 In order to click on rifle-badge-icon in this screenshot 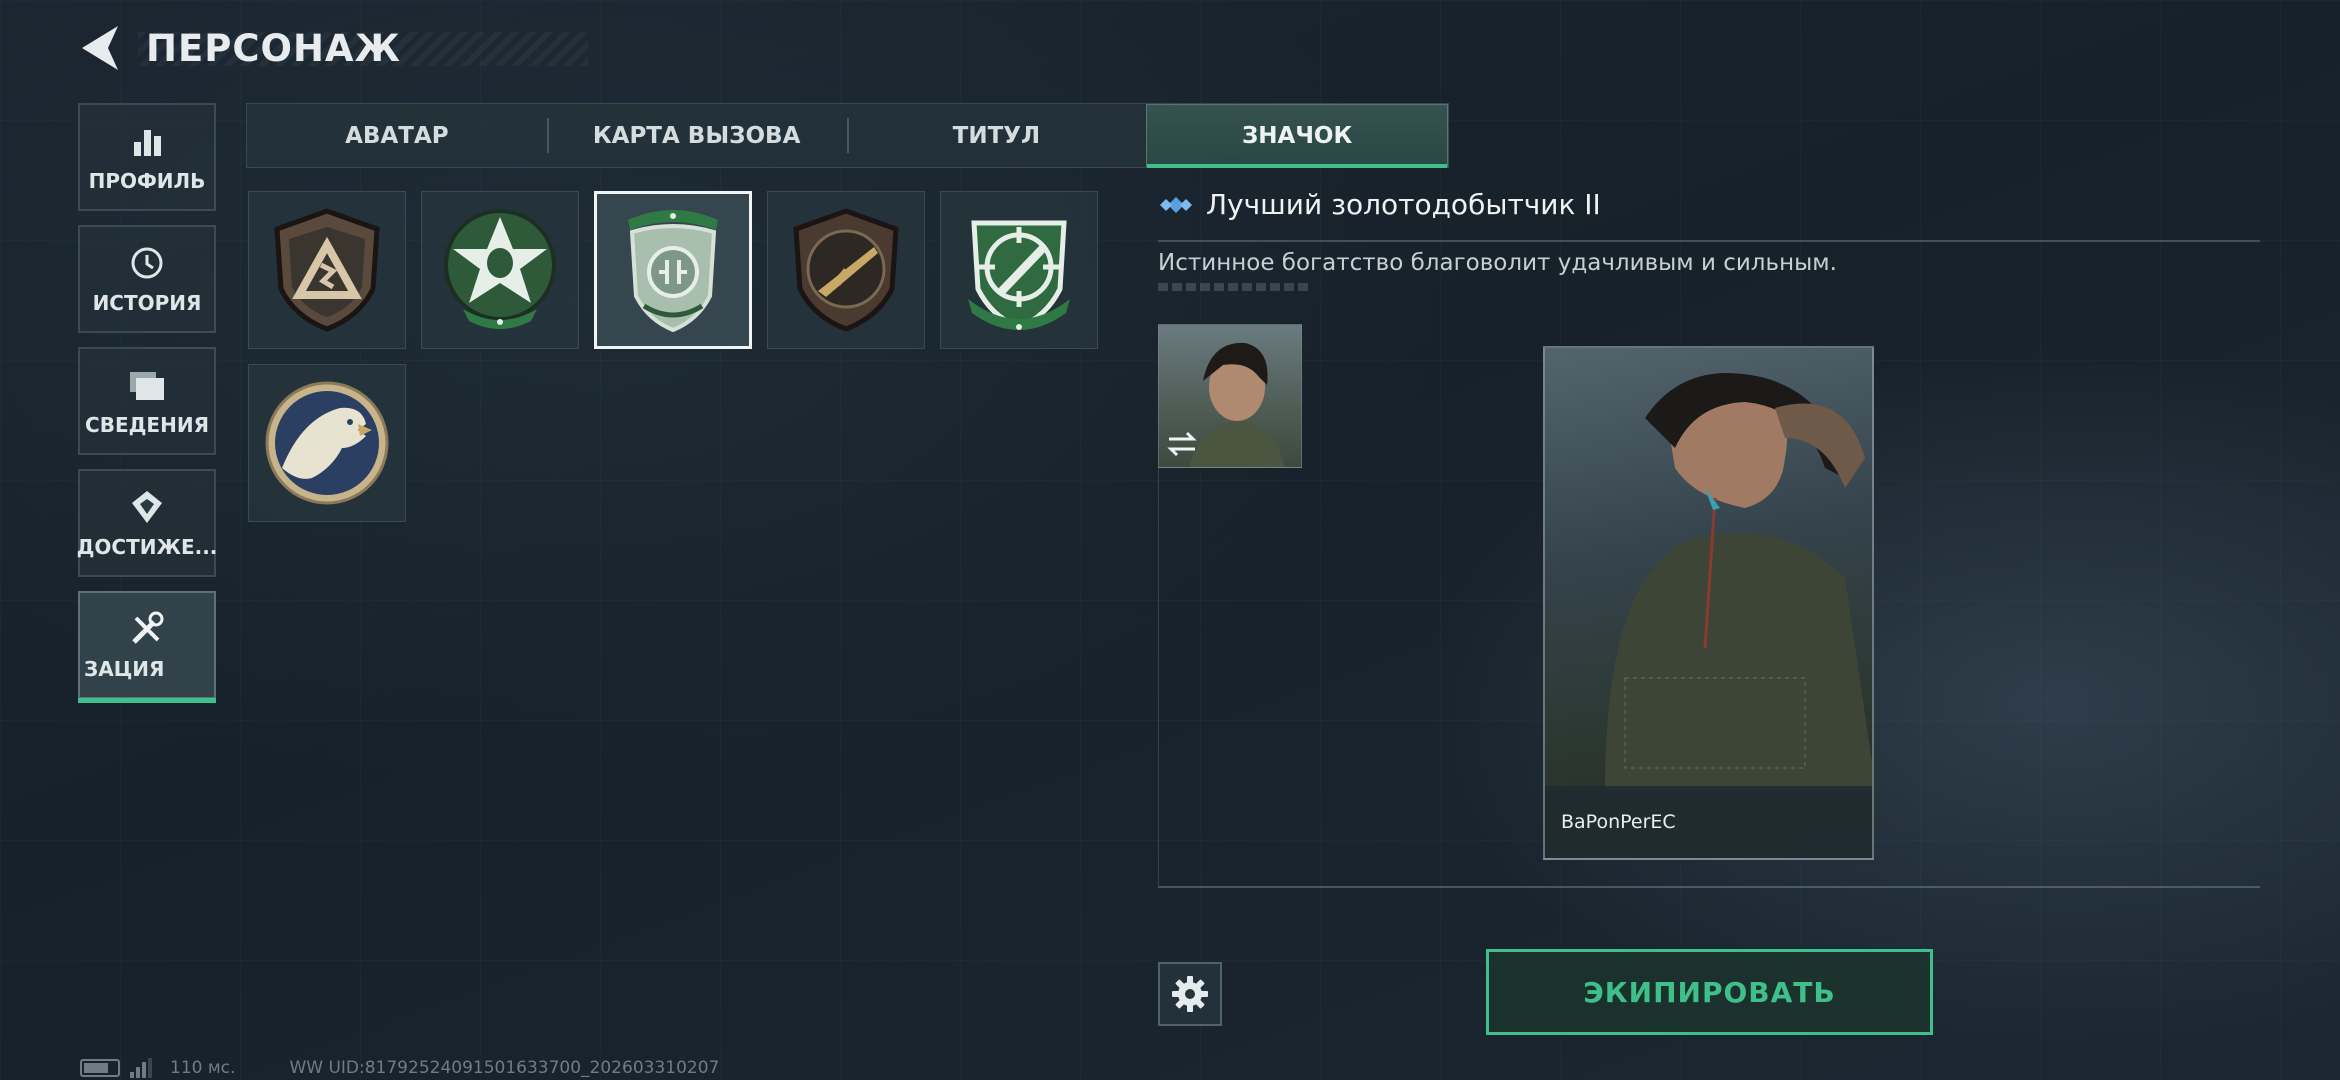, I will do `click(846, 270)`.